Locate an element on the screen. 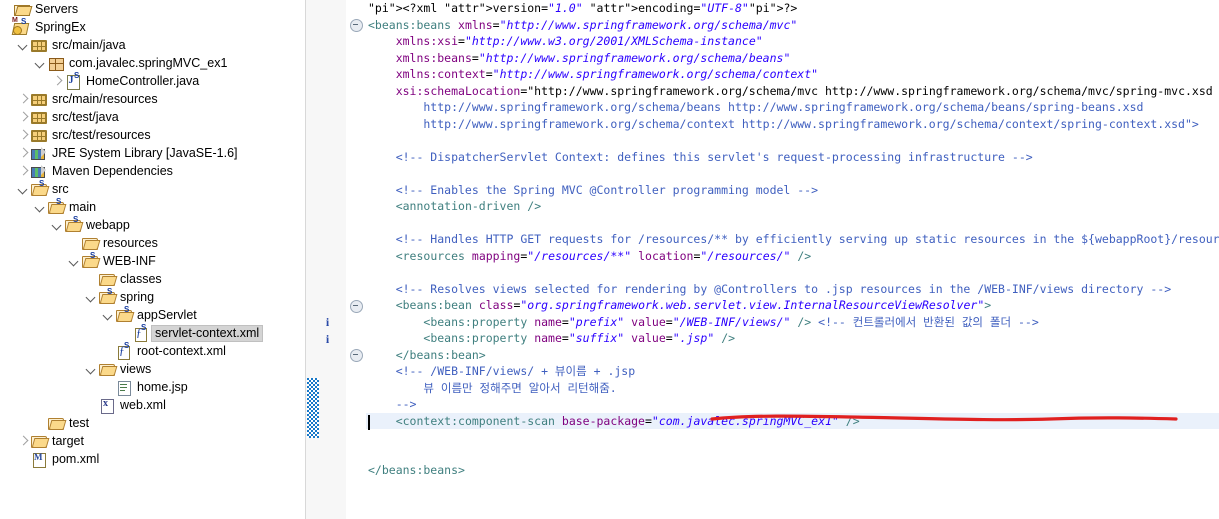 Image resolution: width=1219 pixels, height=519 pixels. tree-item-com-javalec-springmvc-ex1: com.javalec.springMVC_ex1 is located at coordinates (160, 63).